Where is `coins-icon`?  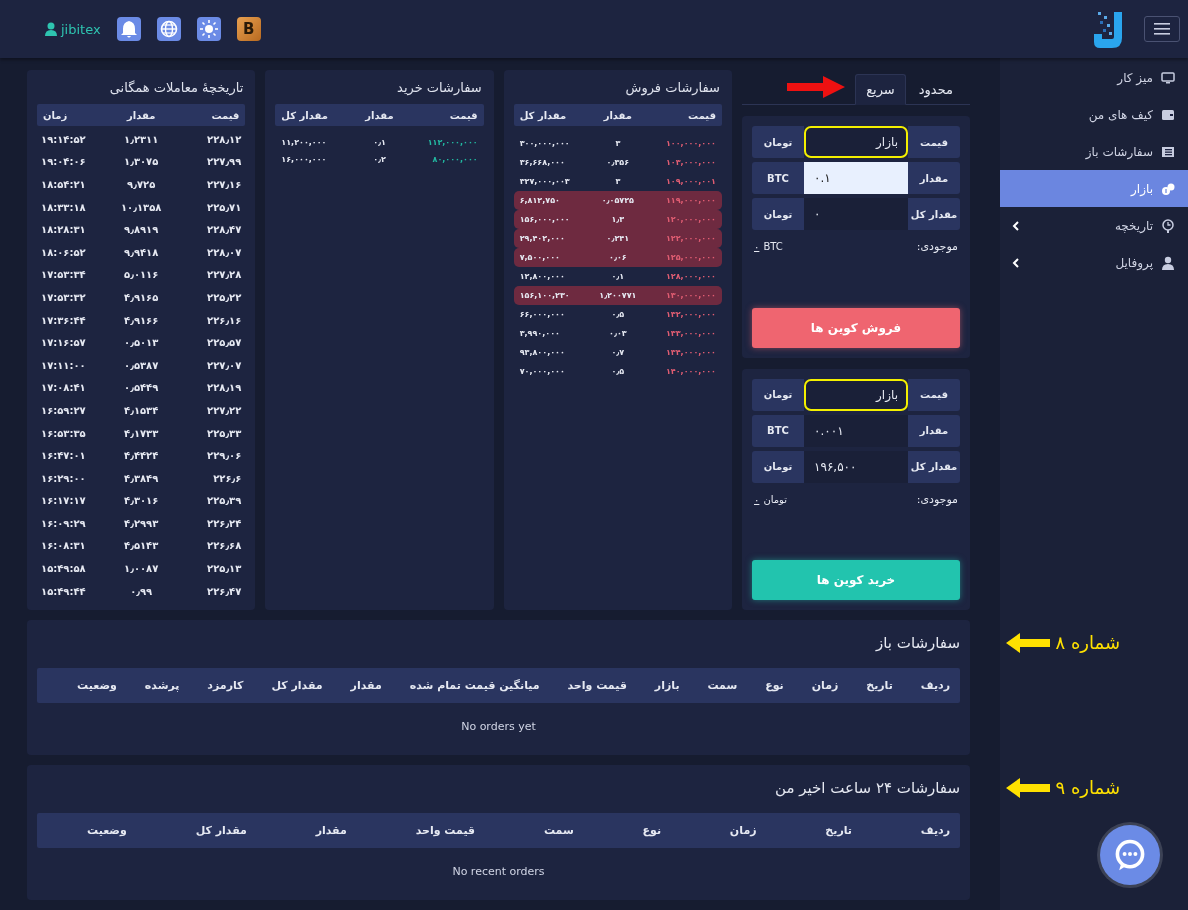 coins-icon is located at coordinates (1168, 188).